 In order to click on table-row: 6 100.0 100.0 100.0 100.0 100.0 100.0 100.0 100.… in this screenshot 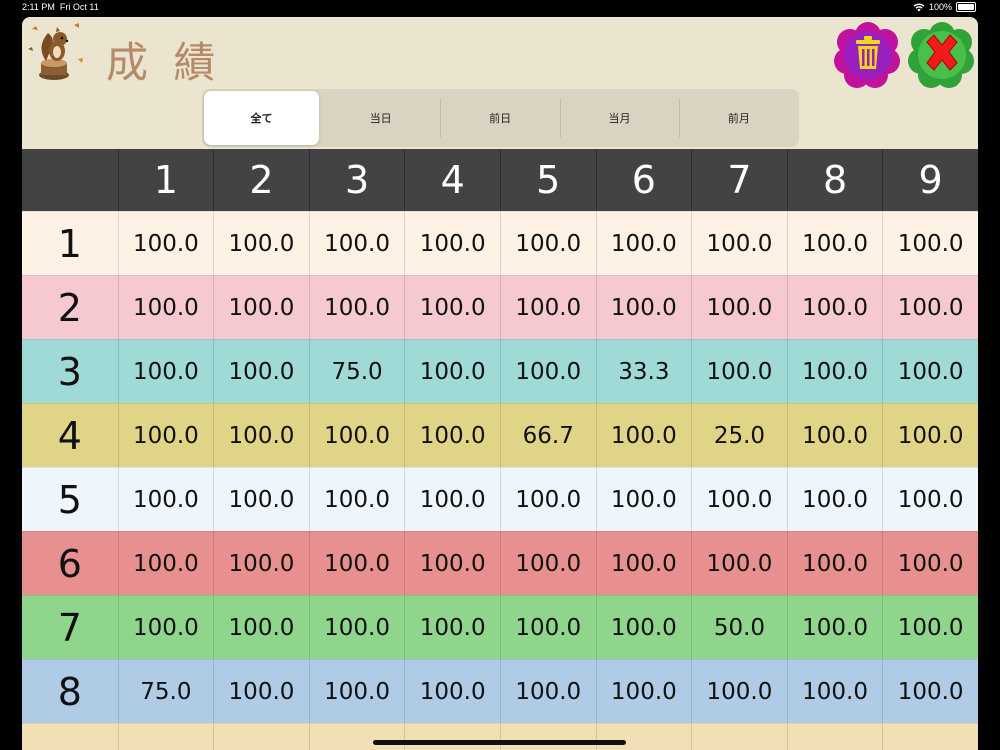, I will do `click(500, 563)`.